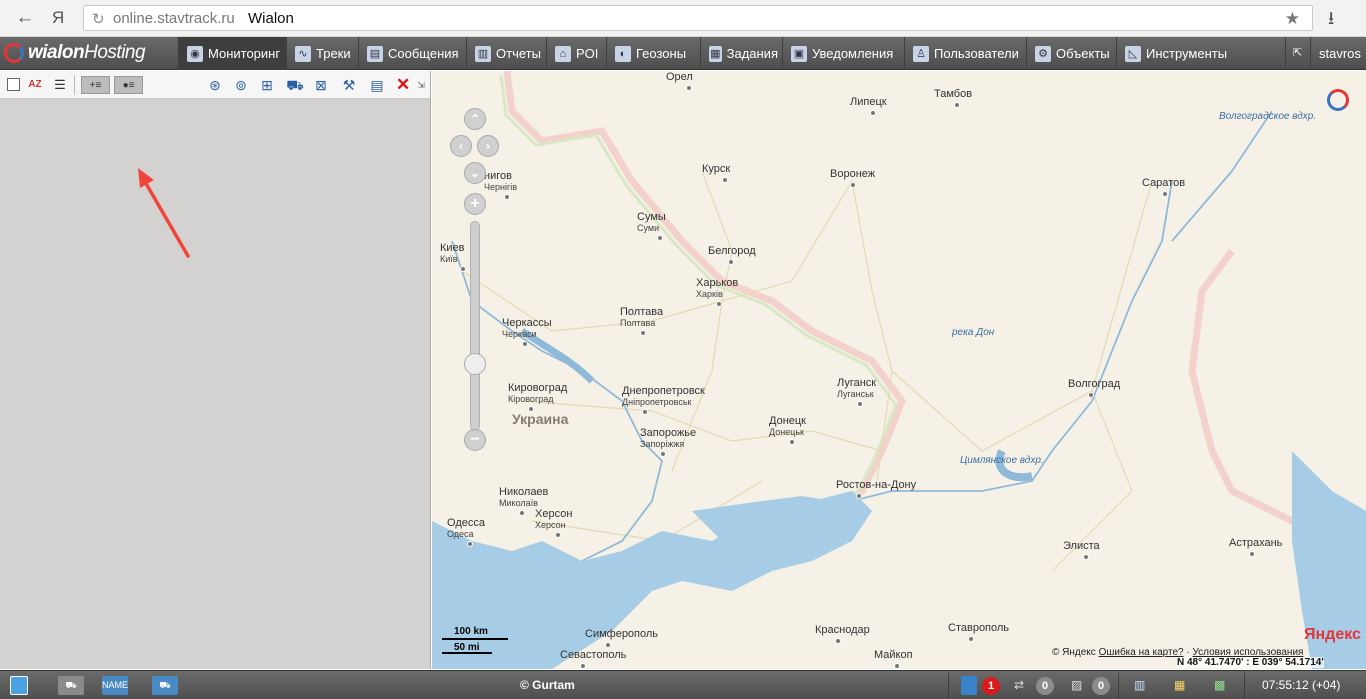 This screenshot has width=1366, height=699. I want to click on map-tool-icon: ⊠, so click(321, 85).